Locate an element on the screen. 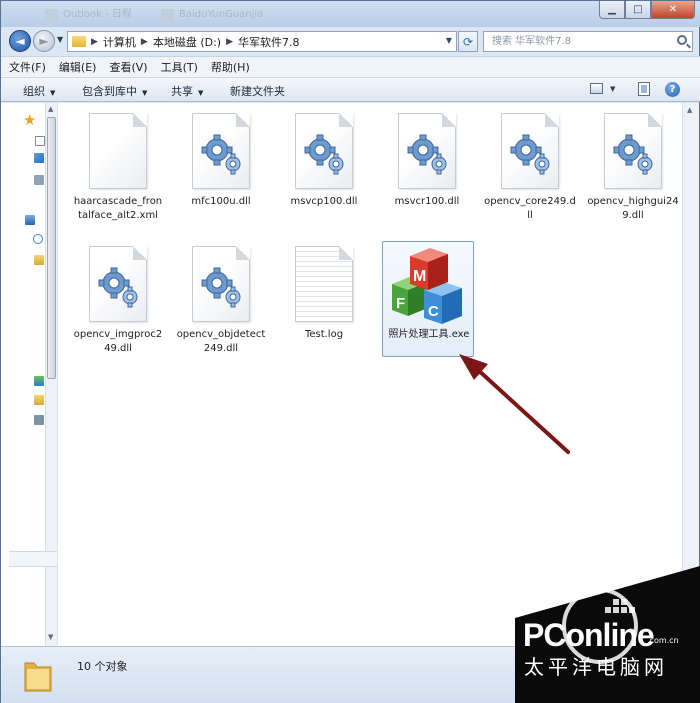 Image resolution: width=700 pixels, height=703 pixels. svg-text: C is located at coordinates (433, 311).